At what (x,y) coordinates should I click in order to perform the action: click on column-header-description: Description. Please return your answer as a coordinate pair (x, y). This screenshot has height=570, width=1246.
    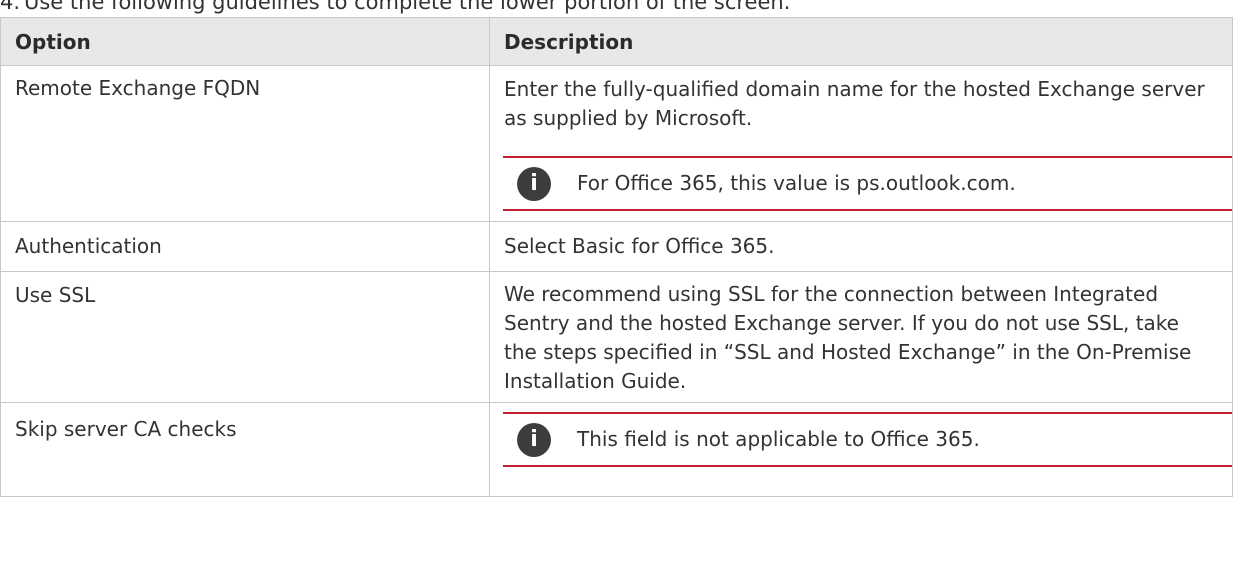
    Looking at the image, I should click on (861, 41).